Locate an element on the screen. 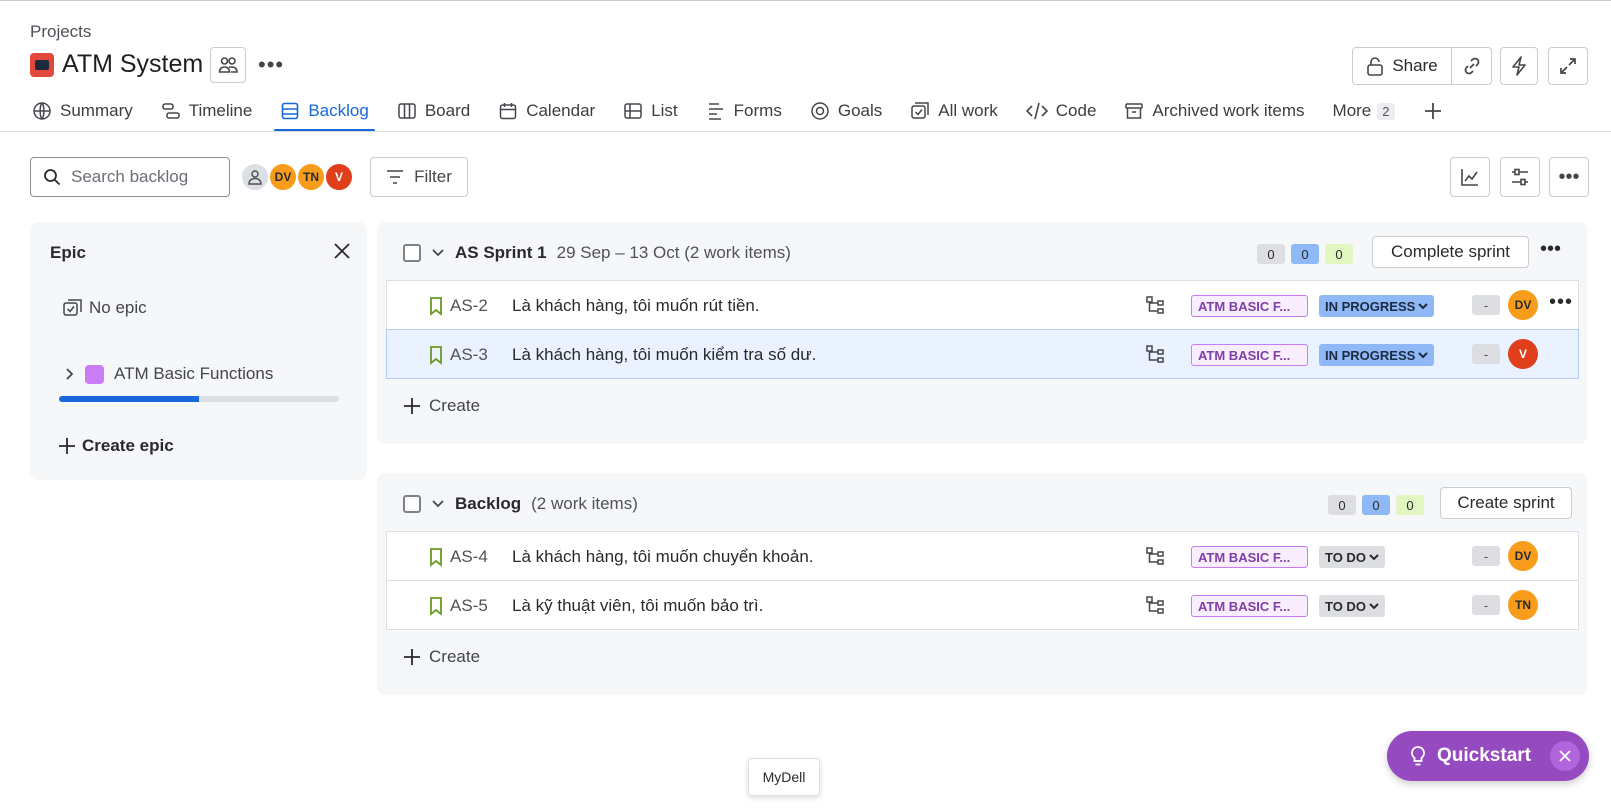 This screenshot has height=811, width=1611. lightning-icon is located at coordinates (1519, 66).